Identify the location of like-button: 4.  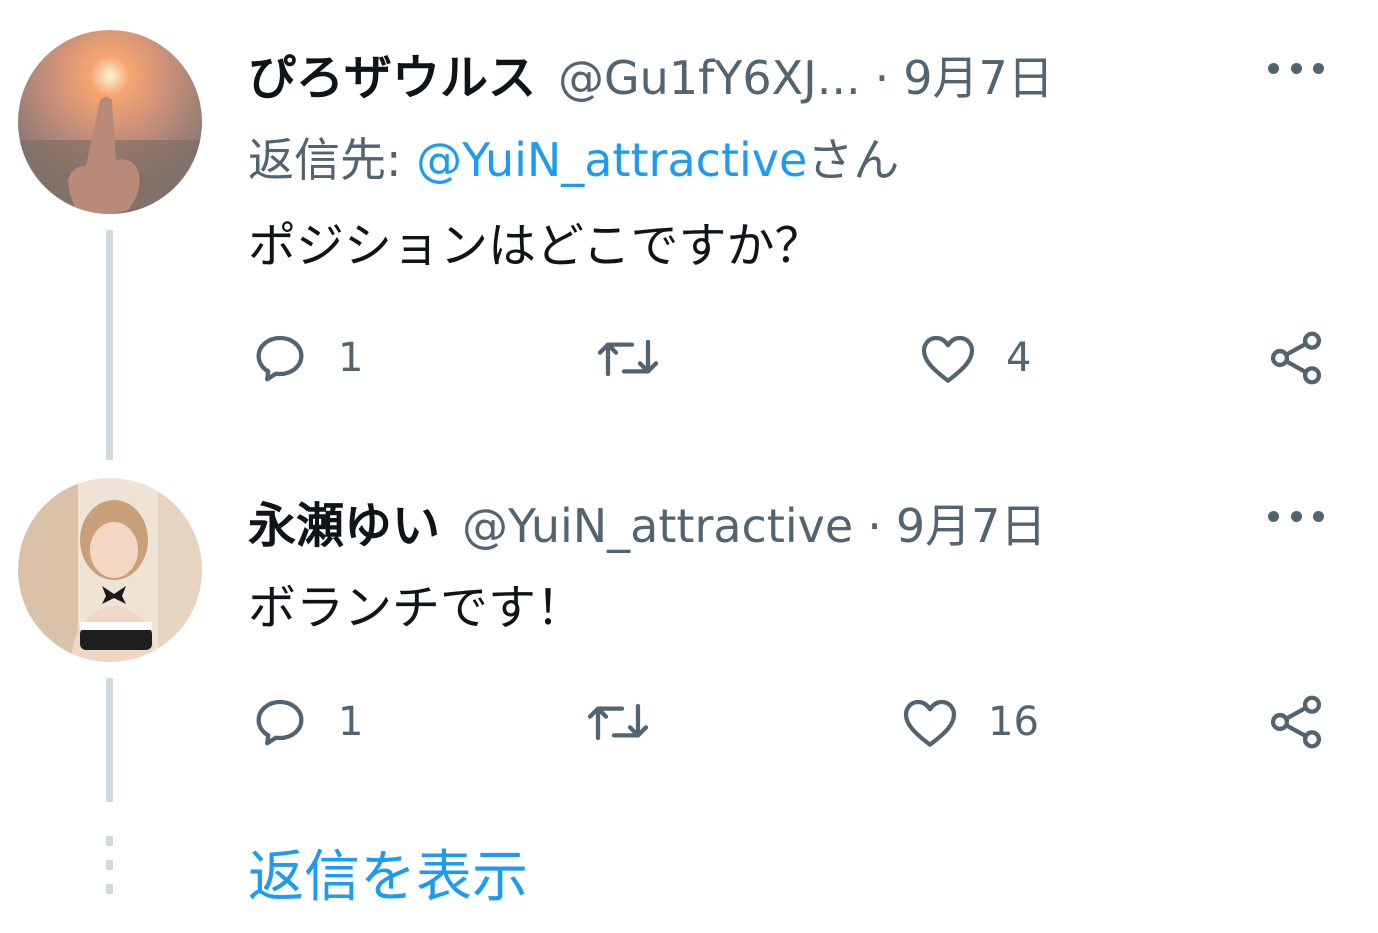
(973, 358).